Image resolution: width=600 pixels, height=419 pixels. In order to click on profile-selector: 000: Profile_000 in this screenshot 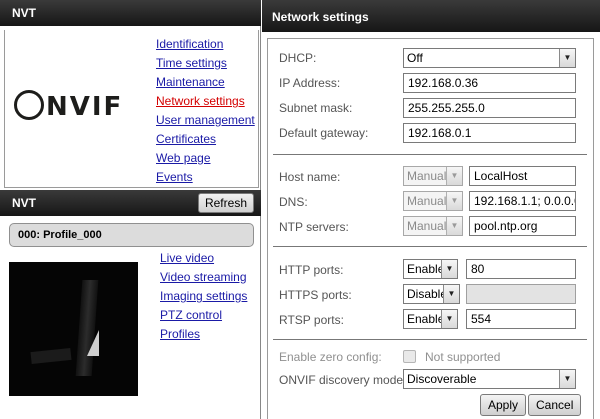, I will do `click(131, 235)`.